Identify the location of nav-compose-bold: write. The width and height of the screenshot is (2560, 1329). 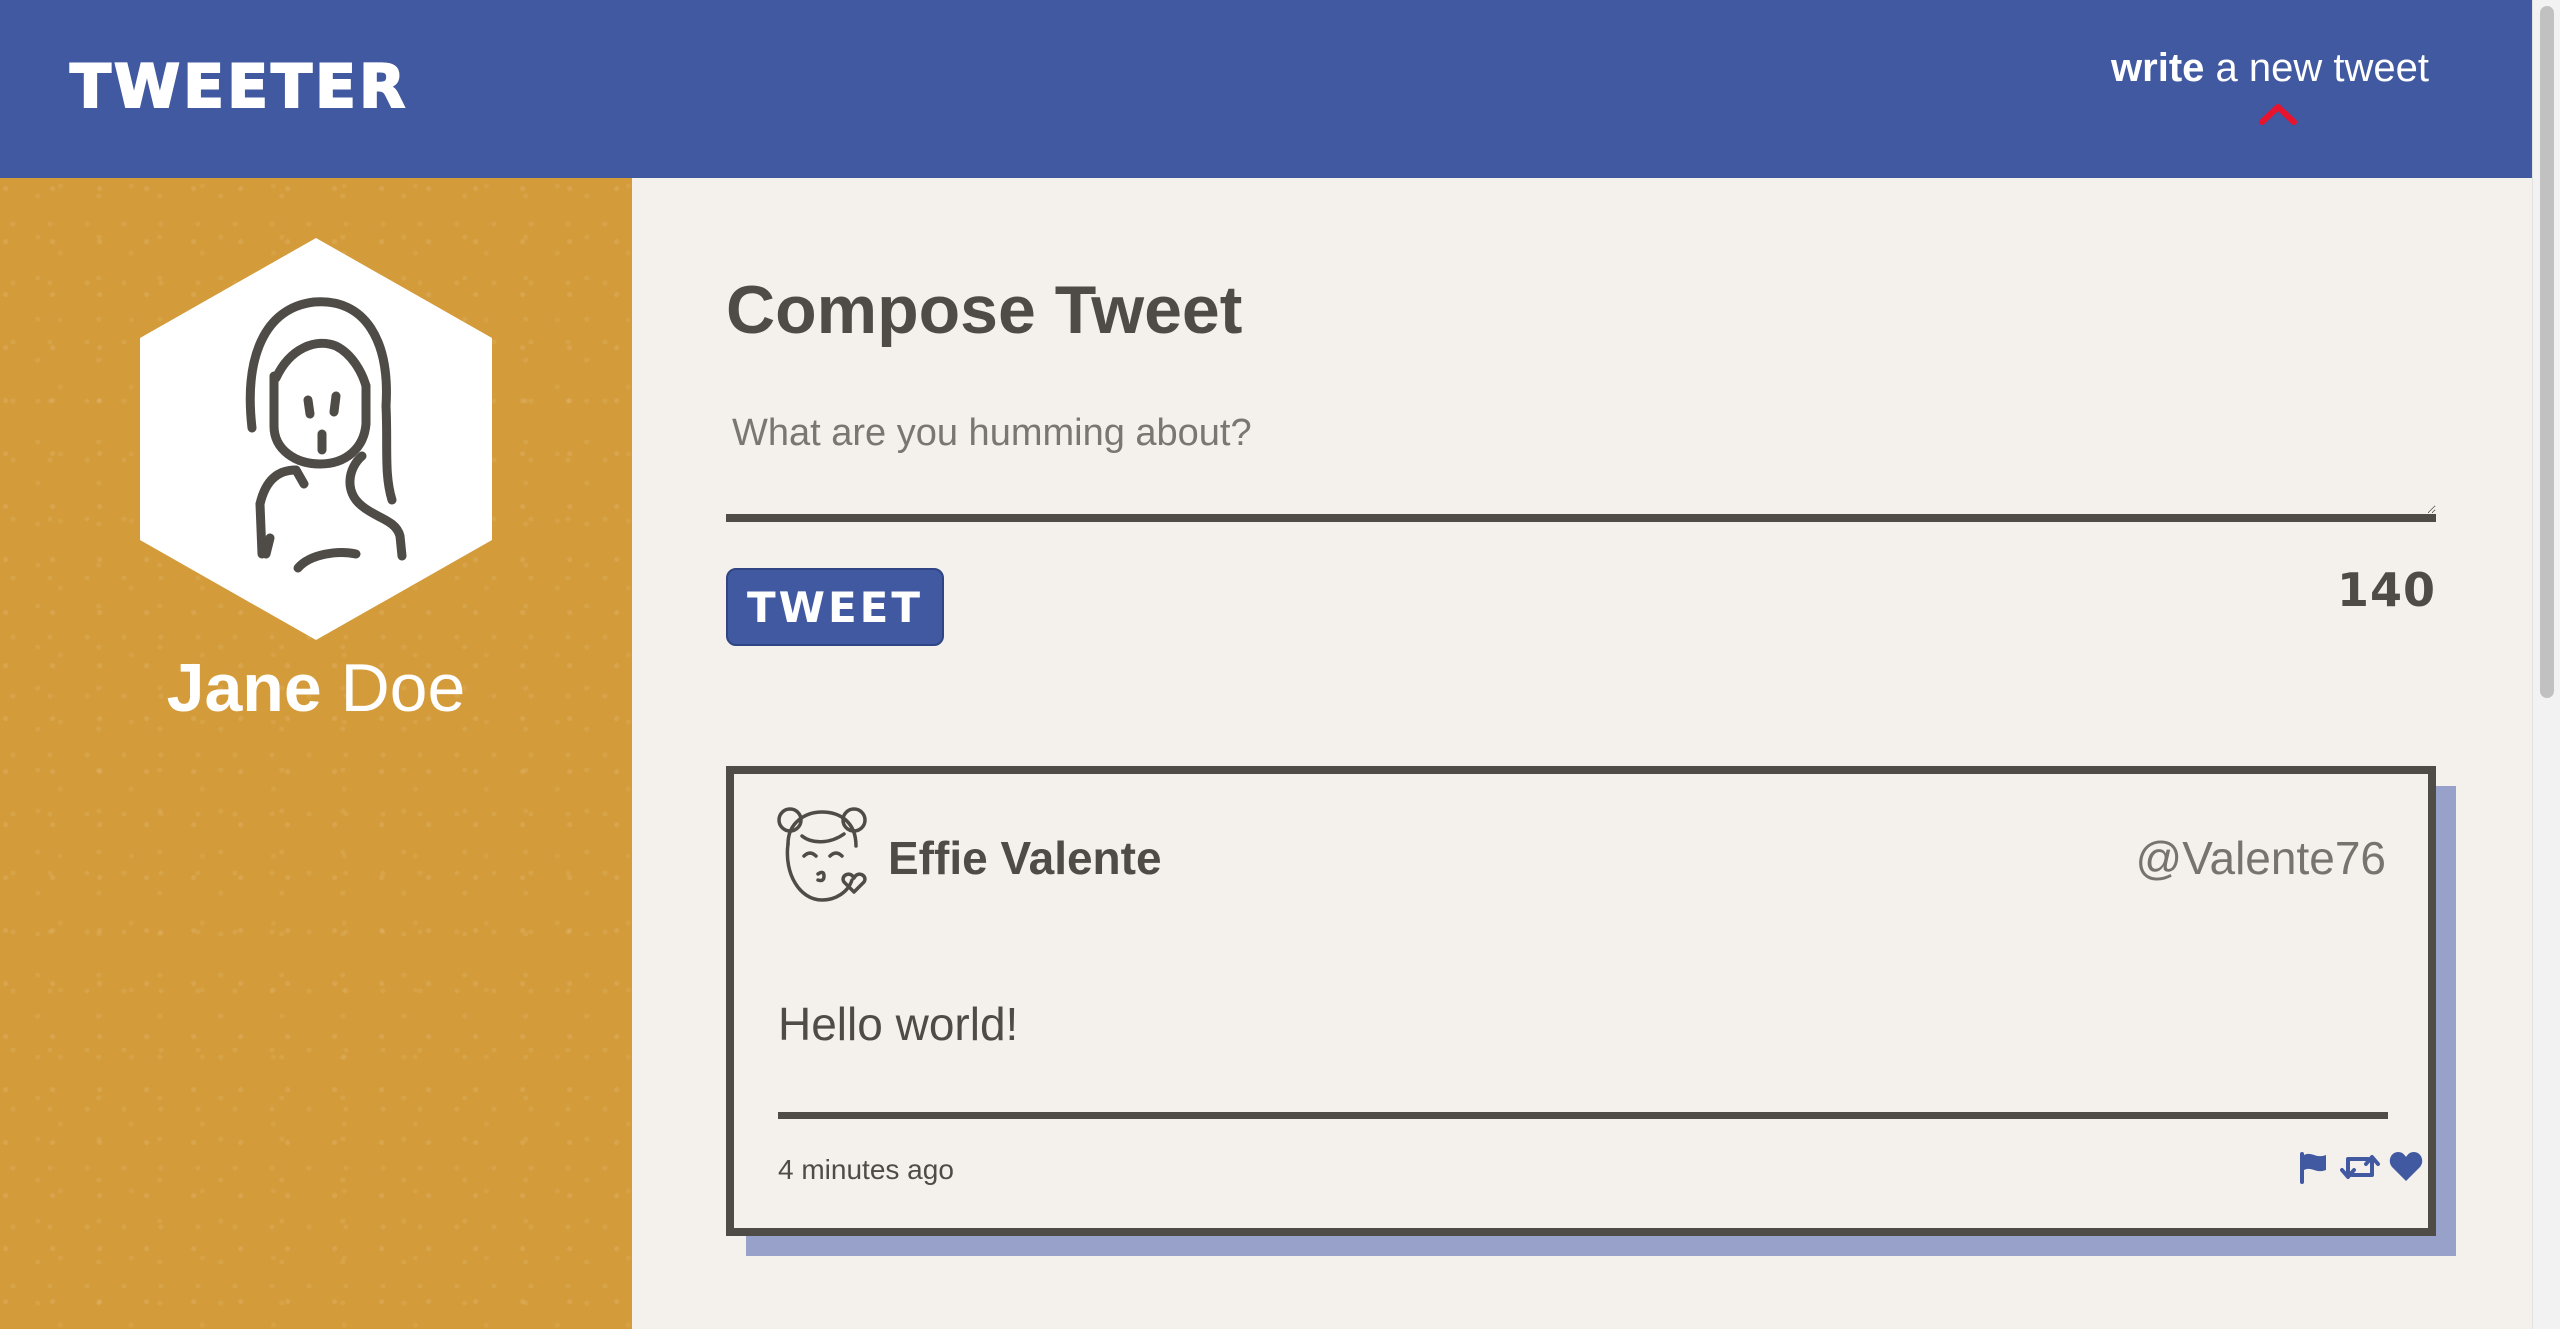
(2158, 68).